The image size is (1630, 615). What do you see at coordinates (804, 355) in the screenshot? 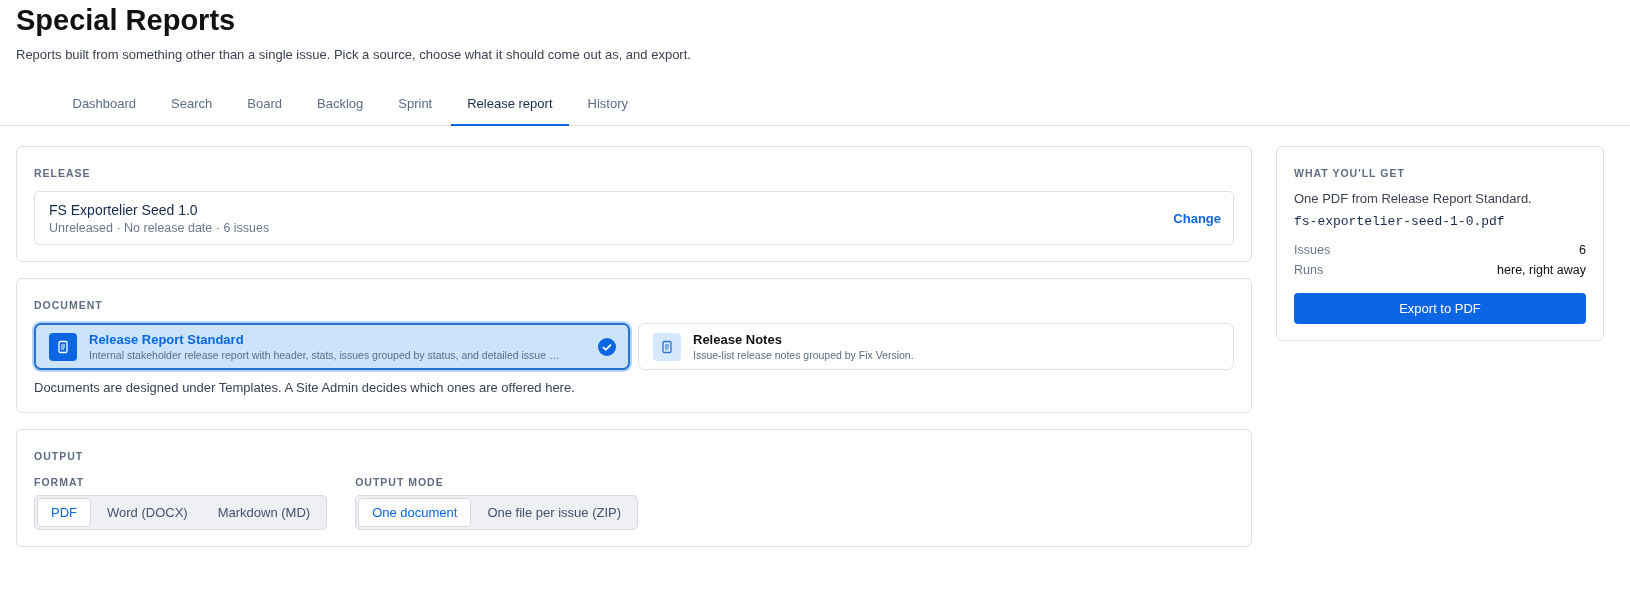
I see `option-description: Issue-list release notes grouped by Fix Version.` at bounding box center [804, 355].